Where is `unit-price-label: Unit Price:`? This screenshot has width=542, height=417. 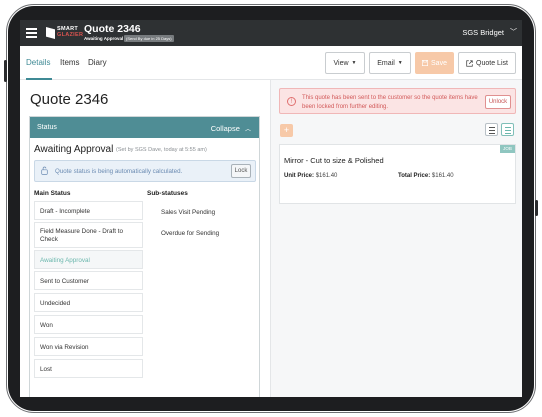 unit-price-label: Unit Price: is located at coordinates (299, 176).